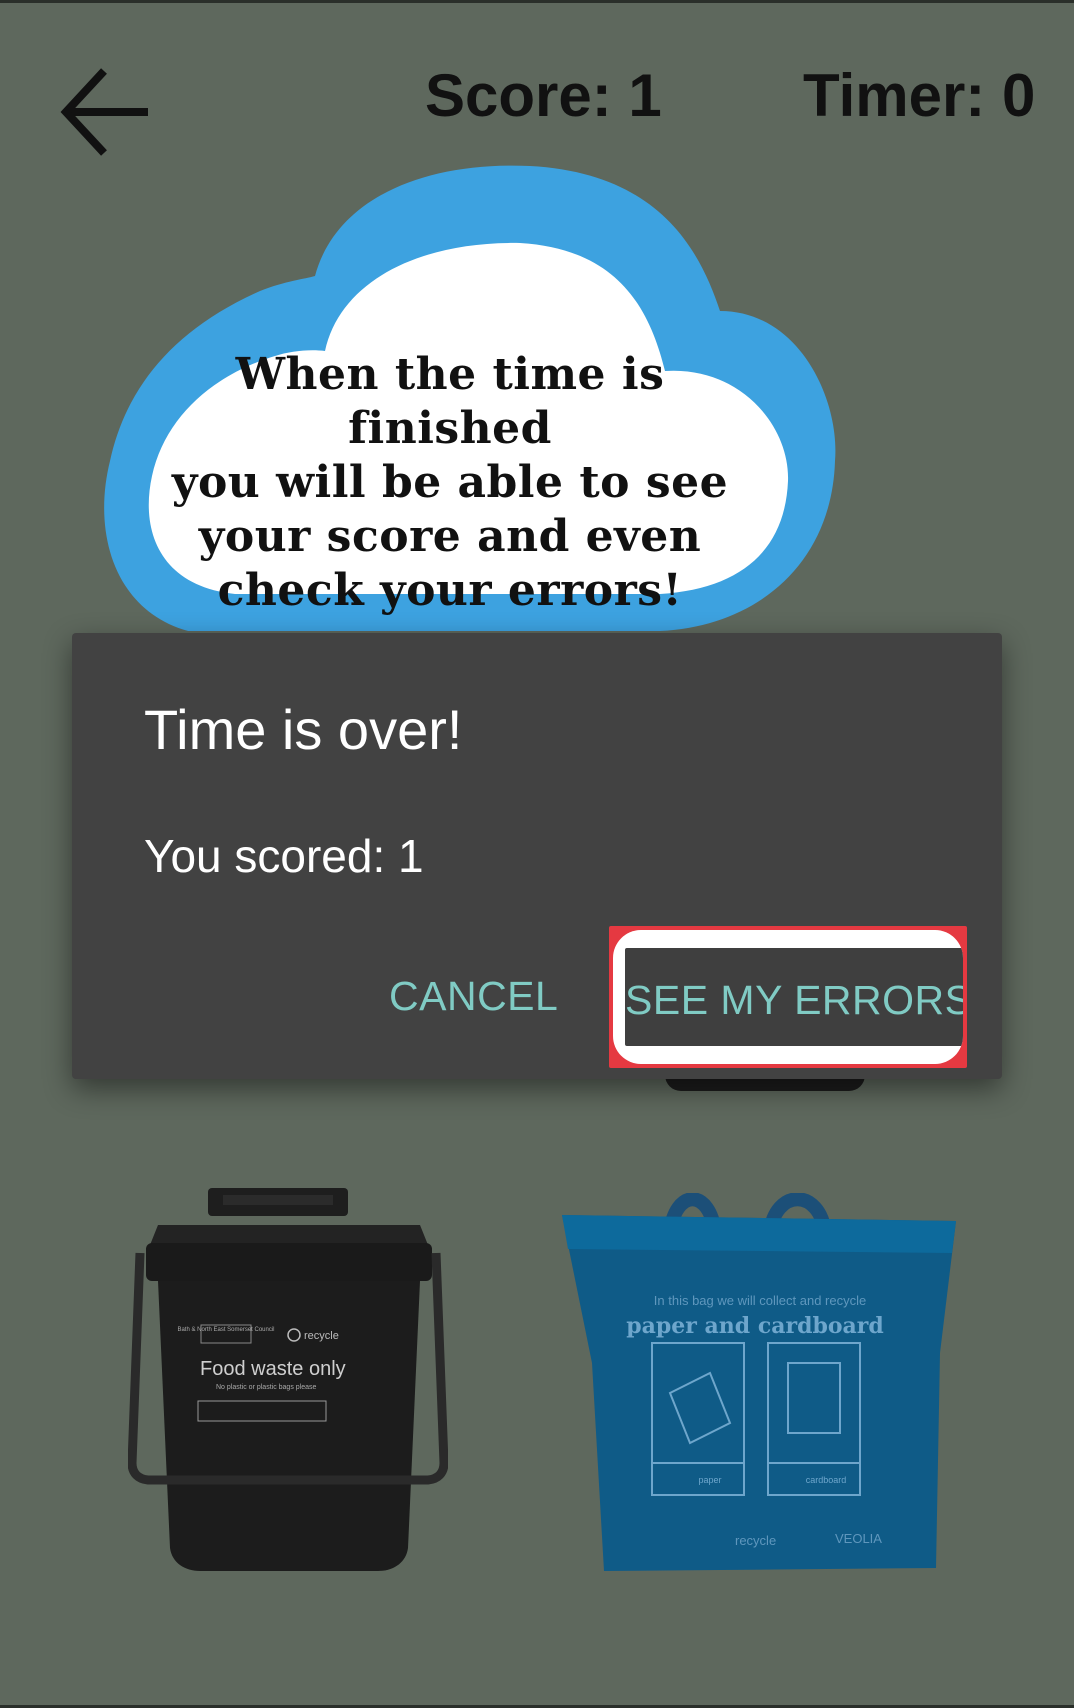 This screenshot has height=1708, width=1074. I want to click on bin-sublabel: No plastic or plastic bags please, so click(266, 1387).